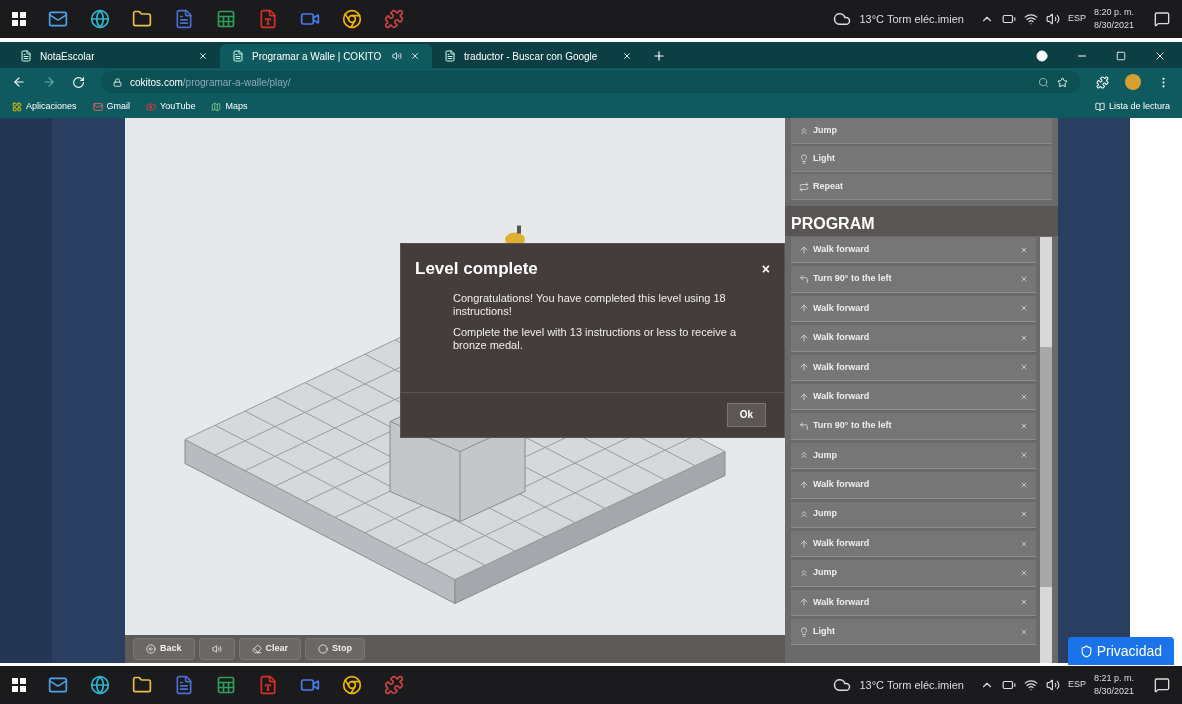 Image resolution: width=1182 pixels, height=704 pixels. I want to click on toolbar-button: Back, so click(164, 649).